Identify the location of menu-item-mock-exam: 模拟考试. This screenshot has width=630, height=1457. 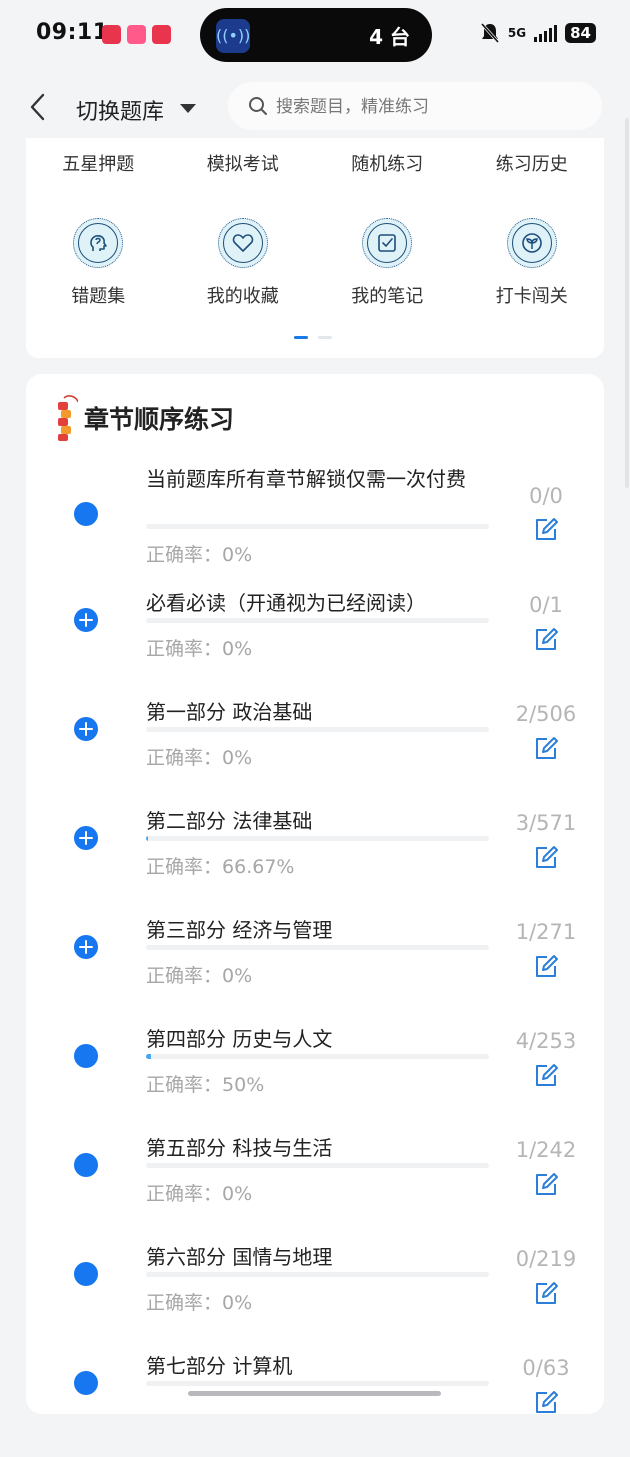
(243, 163).